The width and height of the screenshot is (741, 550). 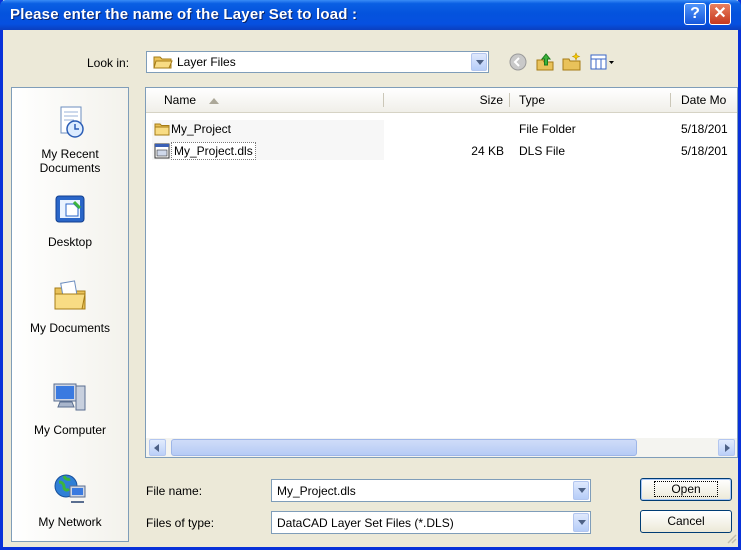 I want to click on place-my-network: My Network, so click(x=70, y=500).